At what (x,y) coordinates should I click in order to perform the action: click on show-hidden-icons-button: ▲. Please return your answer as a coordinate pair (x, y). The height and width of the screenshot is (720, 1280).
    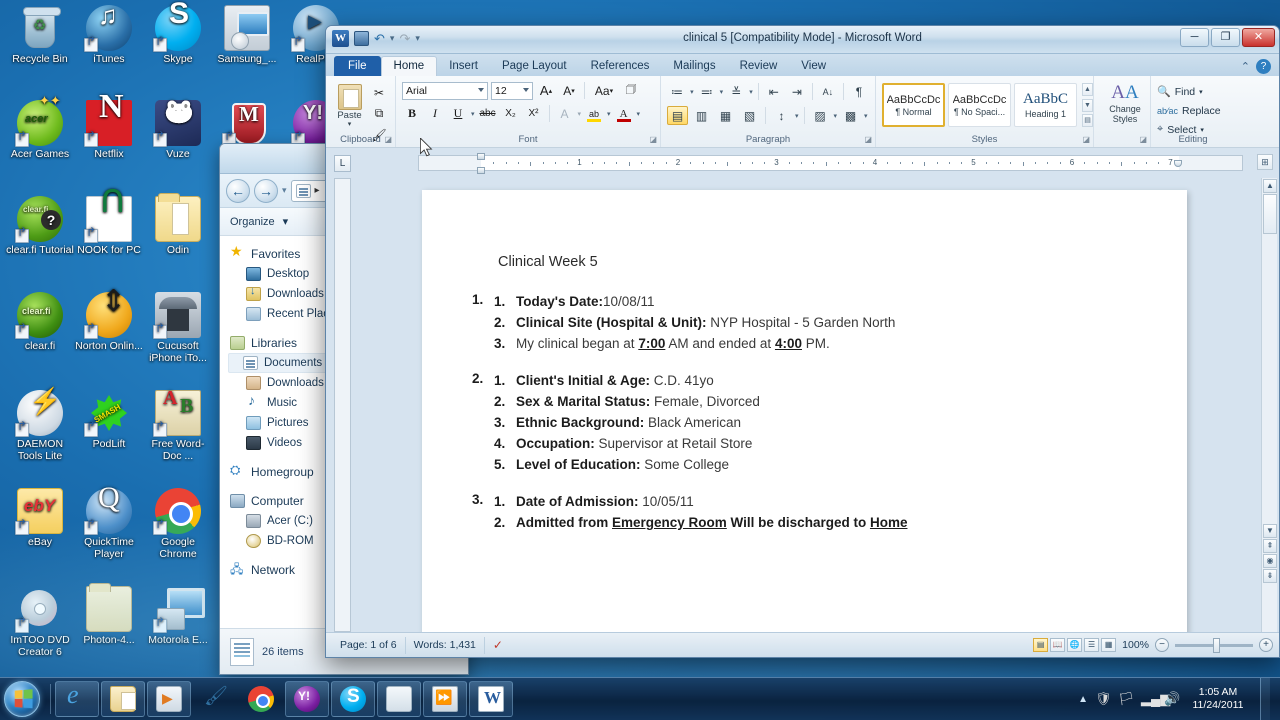
    Looking at the image, I should click on (1083, 699).